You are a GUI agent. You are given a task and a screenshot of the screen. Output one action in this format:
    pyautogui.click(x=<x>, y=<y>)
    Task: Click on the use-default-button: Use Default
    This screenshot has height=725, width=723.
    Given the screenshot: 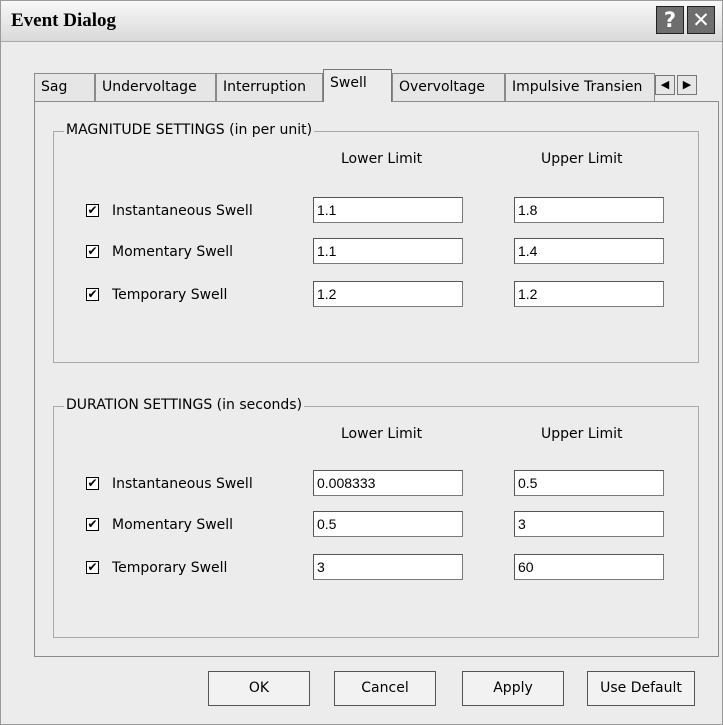 What is the action you would take?
    pyautogui.click(x=641, y=688)
    